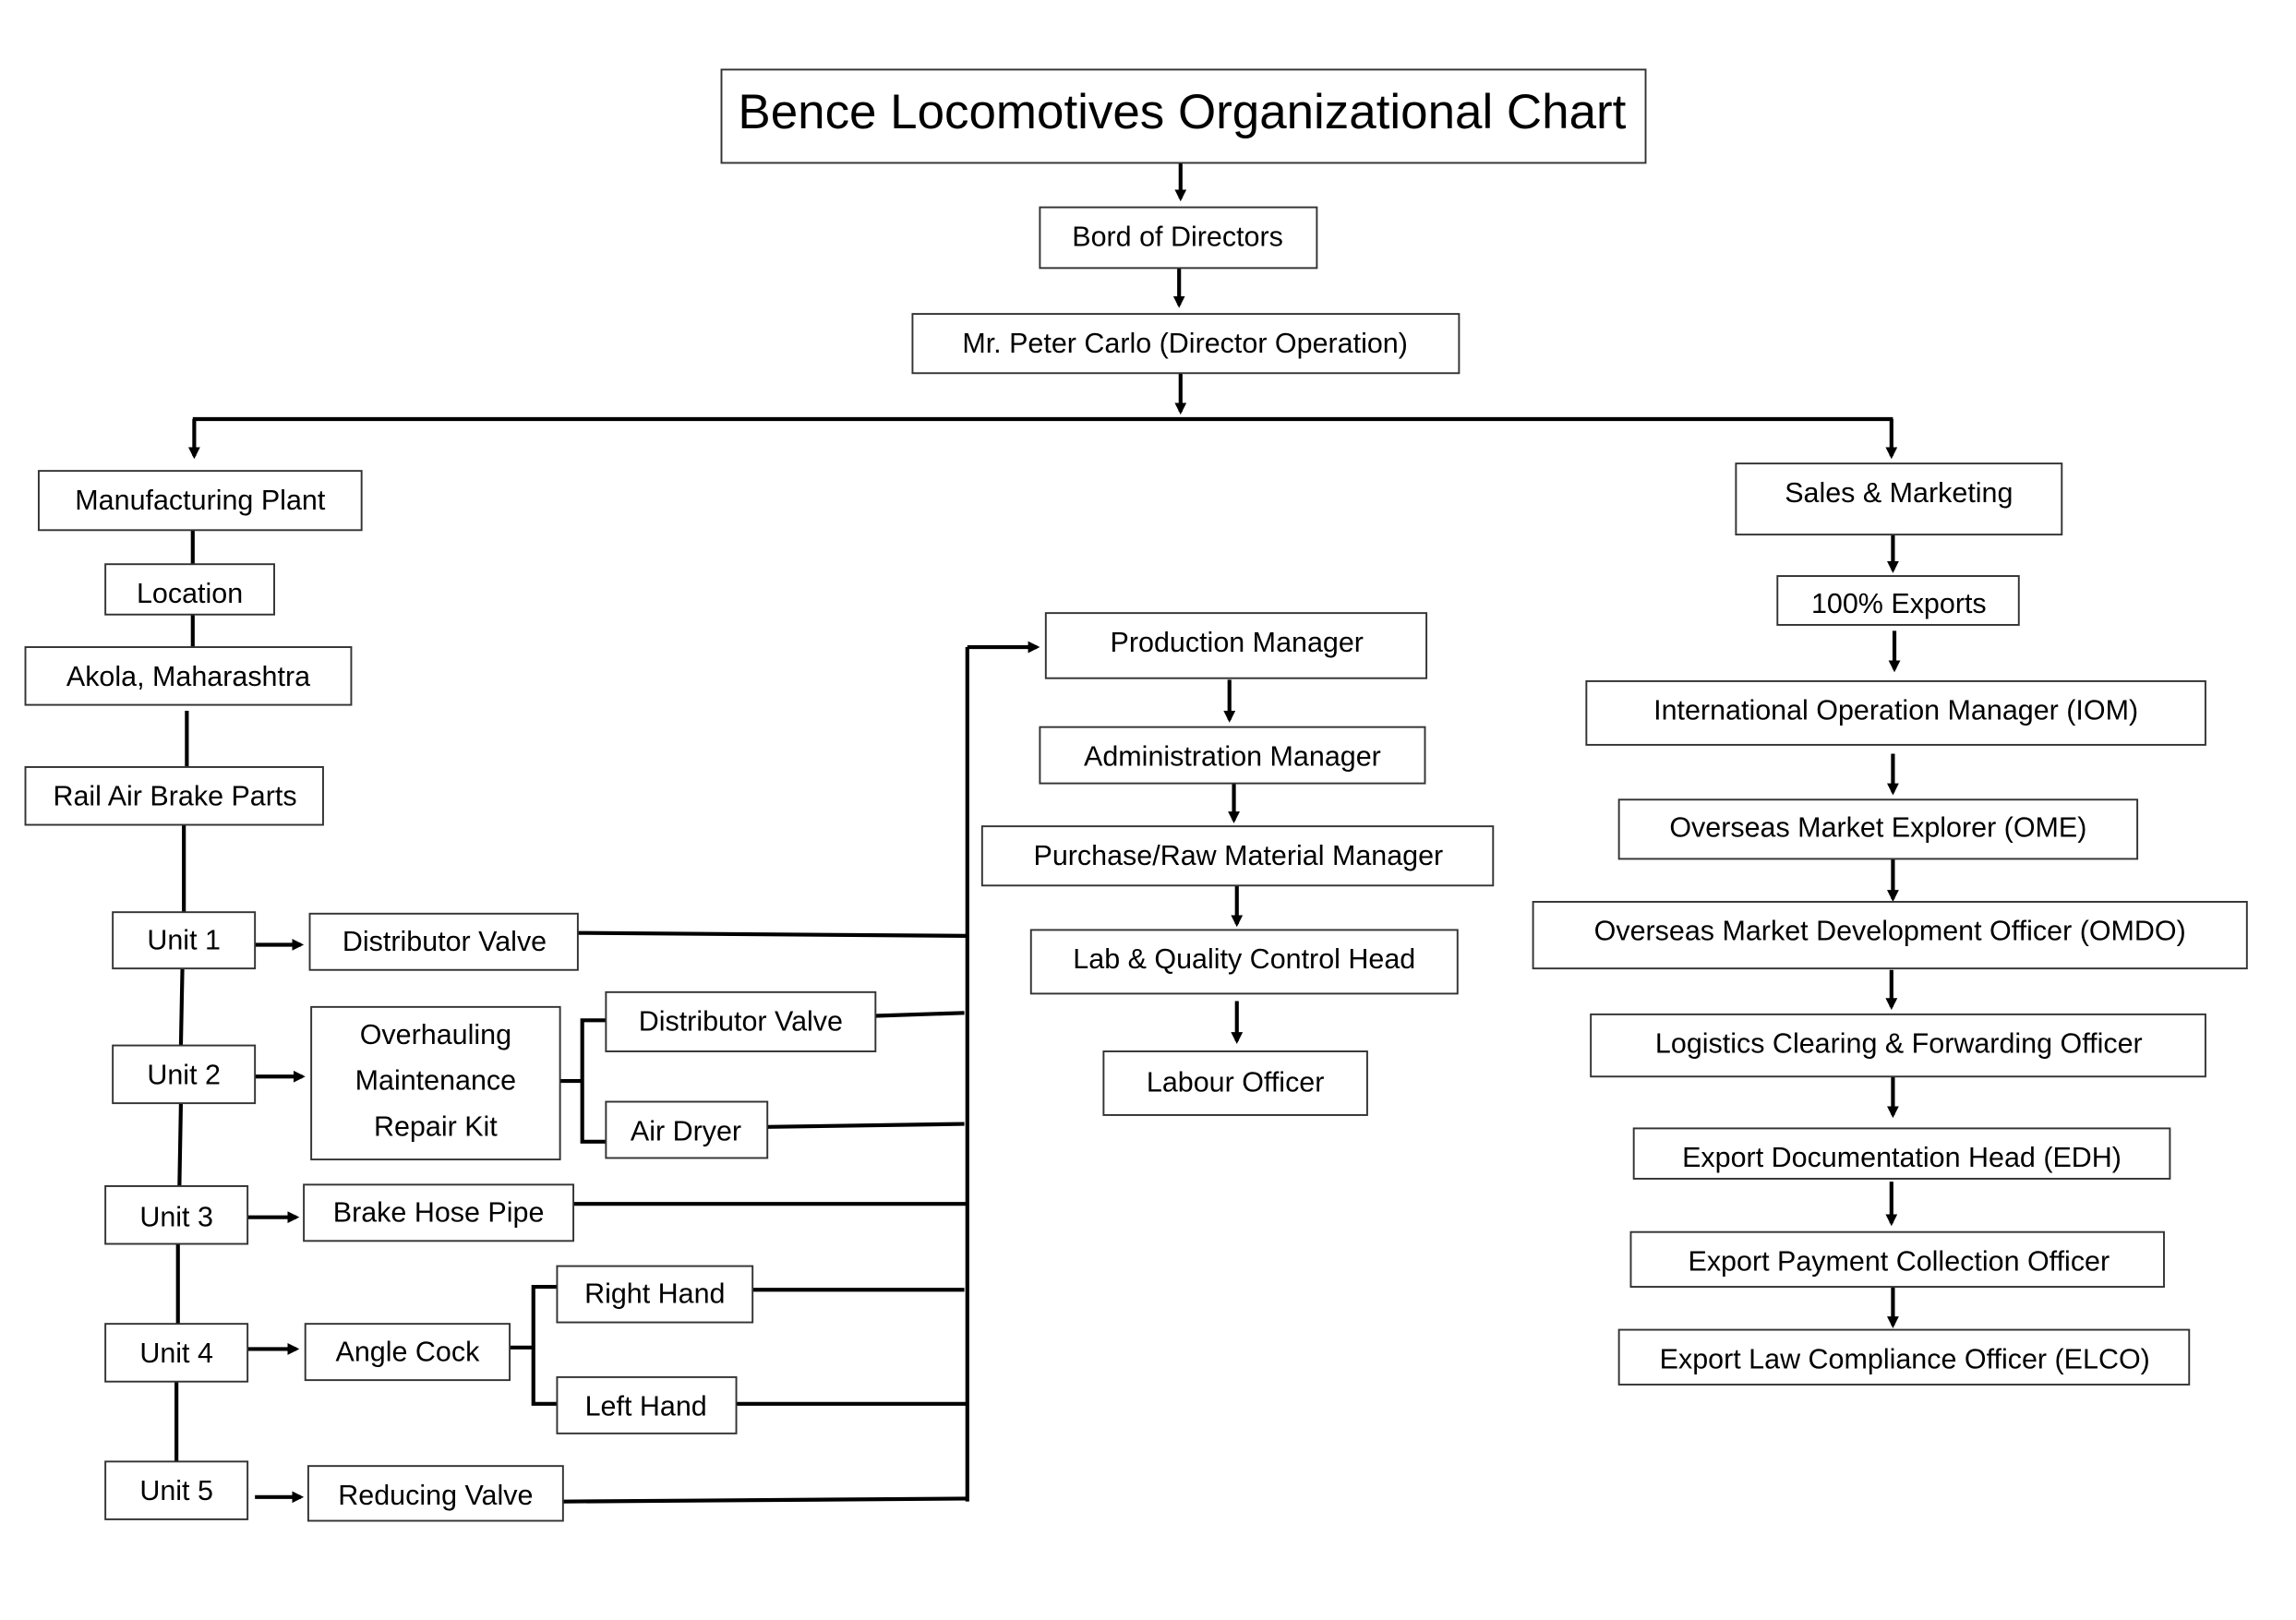 The width and height of the screenshot is (2296, 1620). Describe the element at coordinates (180, 1145) in the screenshot. I see `line-unit2-unit3` at that location.